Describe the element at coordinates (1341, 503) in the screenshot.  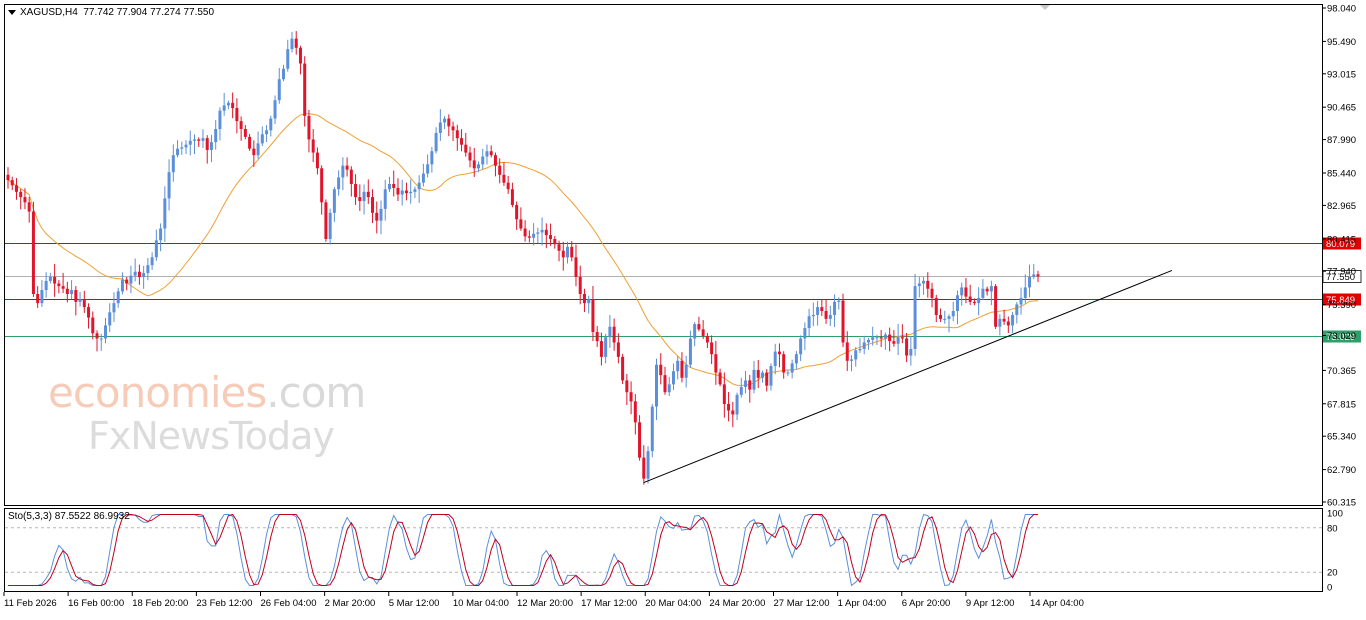
I see `price-tick-label: 60.315` at that location.